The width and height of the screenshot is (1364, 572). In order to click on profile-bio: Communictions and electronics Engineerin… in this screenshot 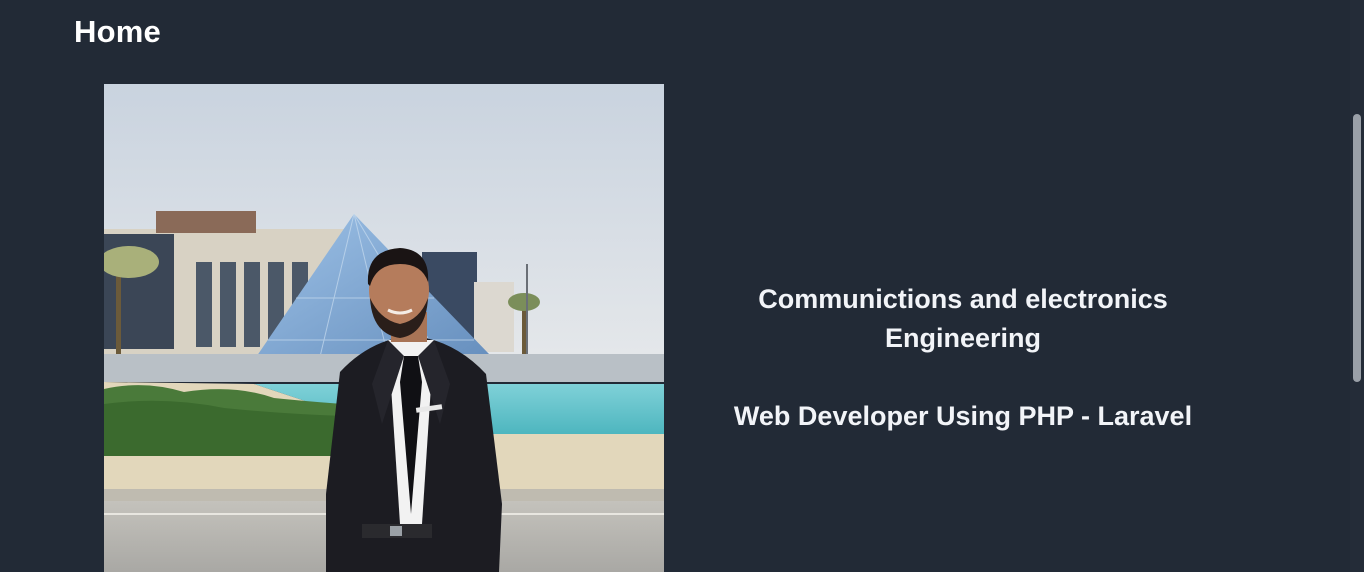, I will do `click(963, 358)`.